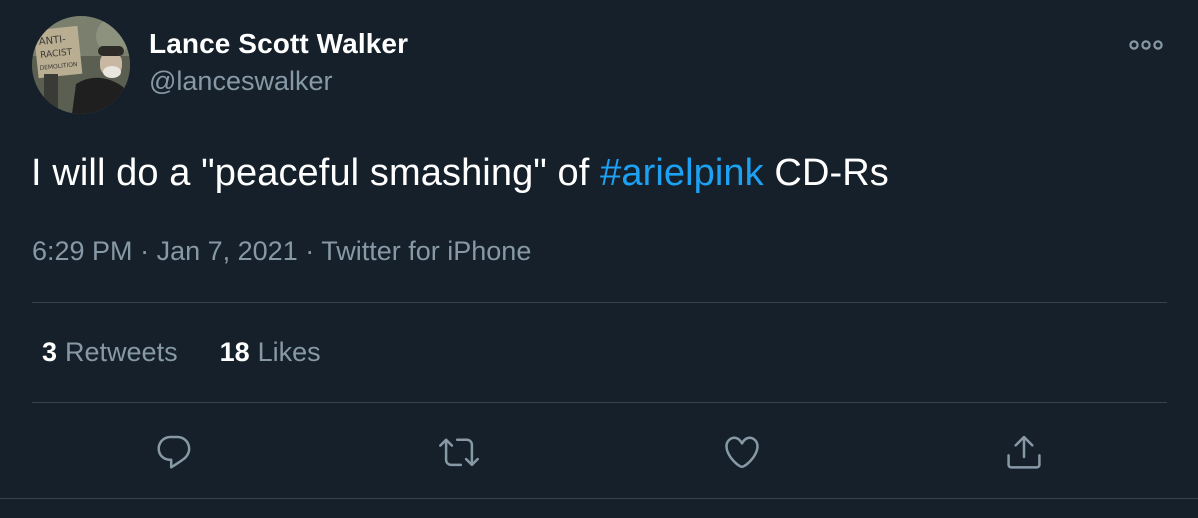  I want to click on tweet-date: Jan 7, 2021, so click(227, 251).